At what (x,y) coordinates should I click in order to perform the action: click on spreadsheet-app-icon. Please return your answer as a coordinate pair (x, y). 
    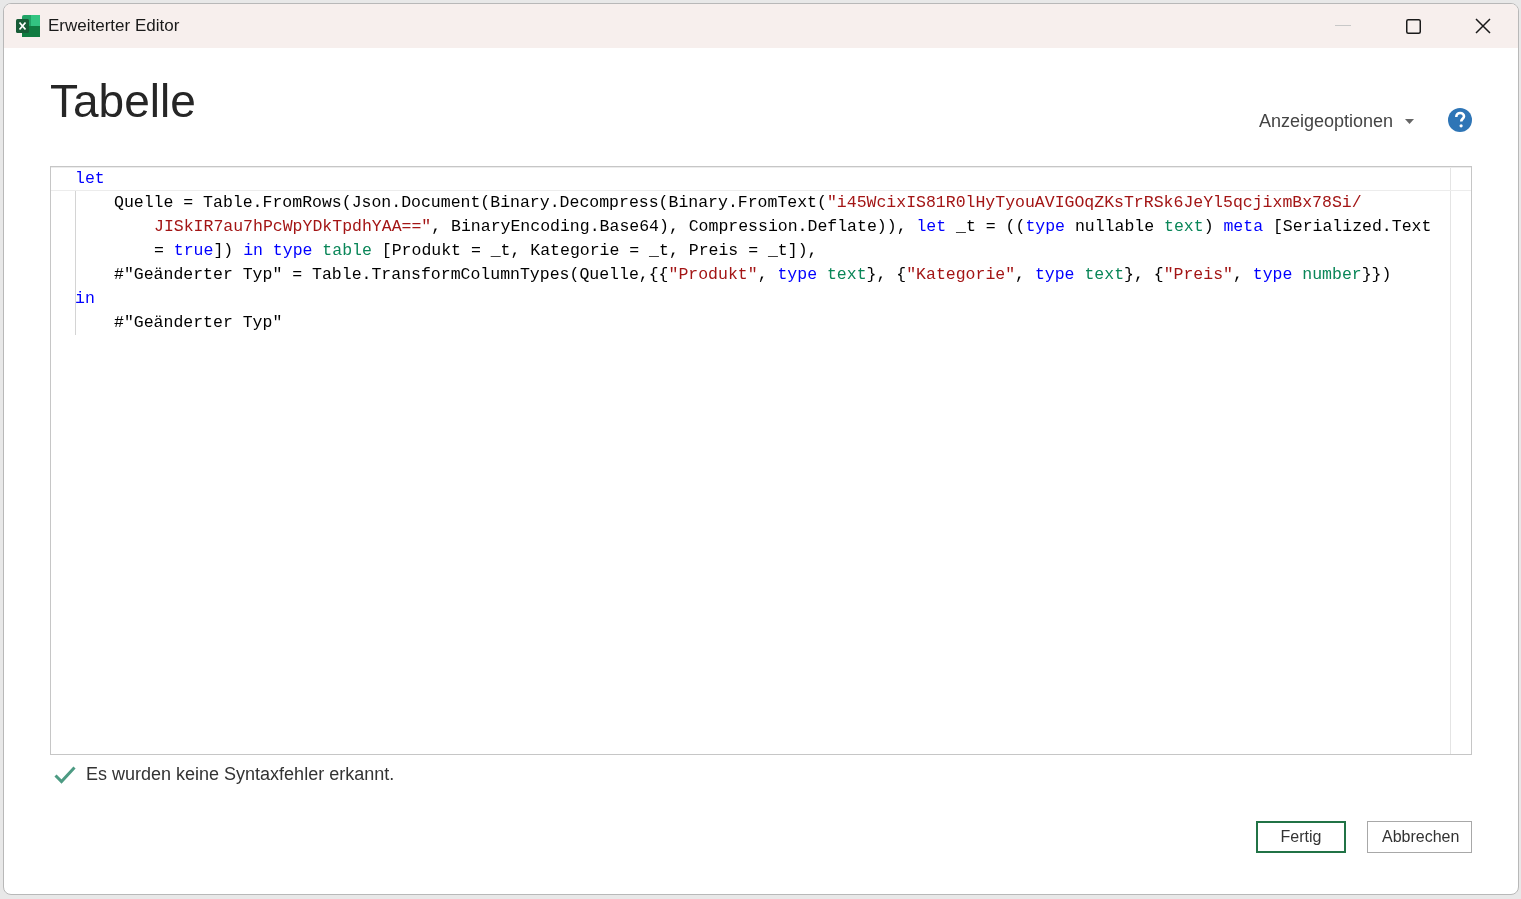
    Looking at the image, I should click on (28, 26).